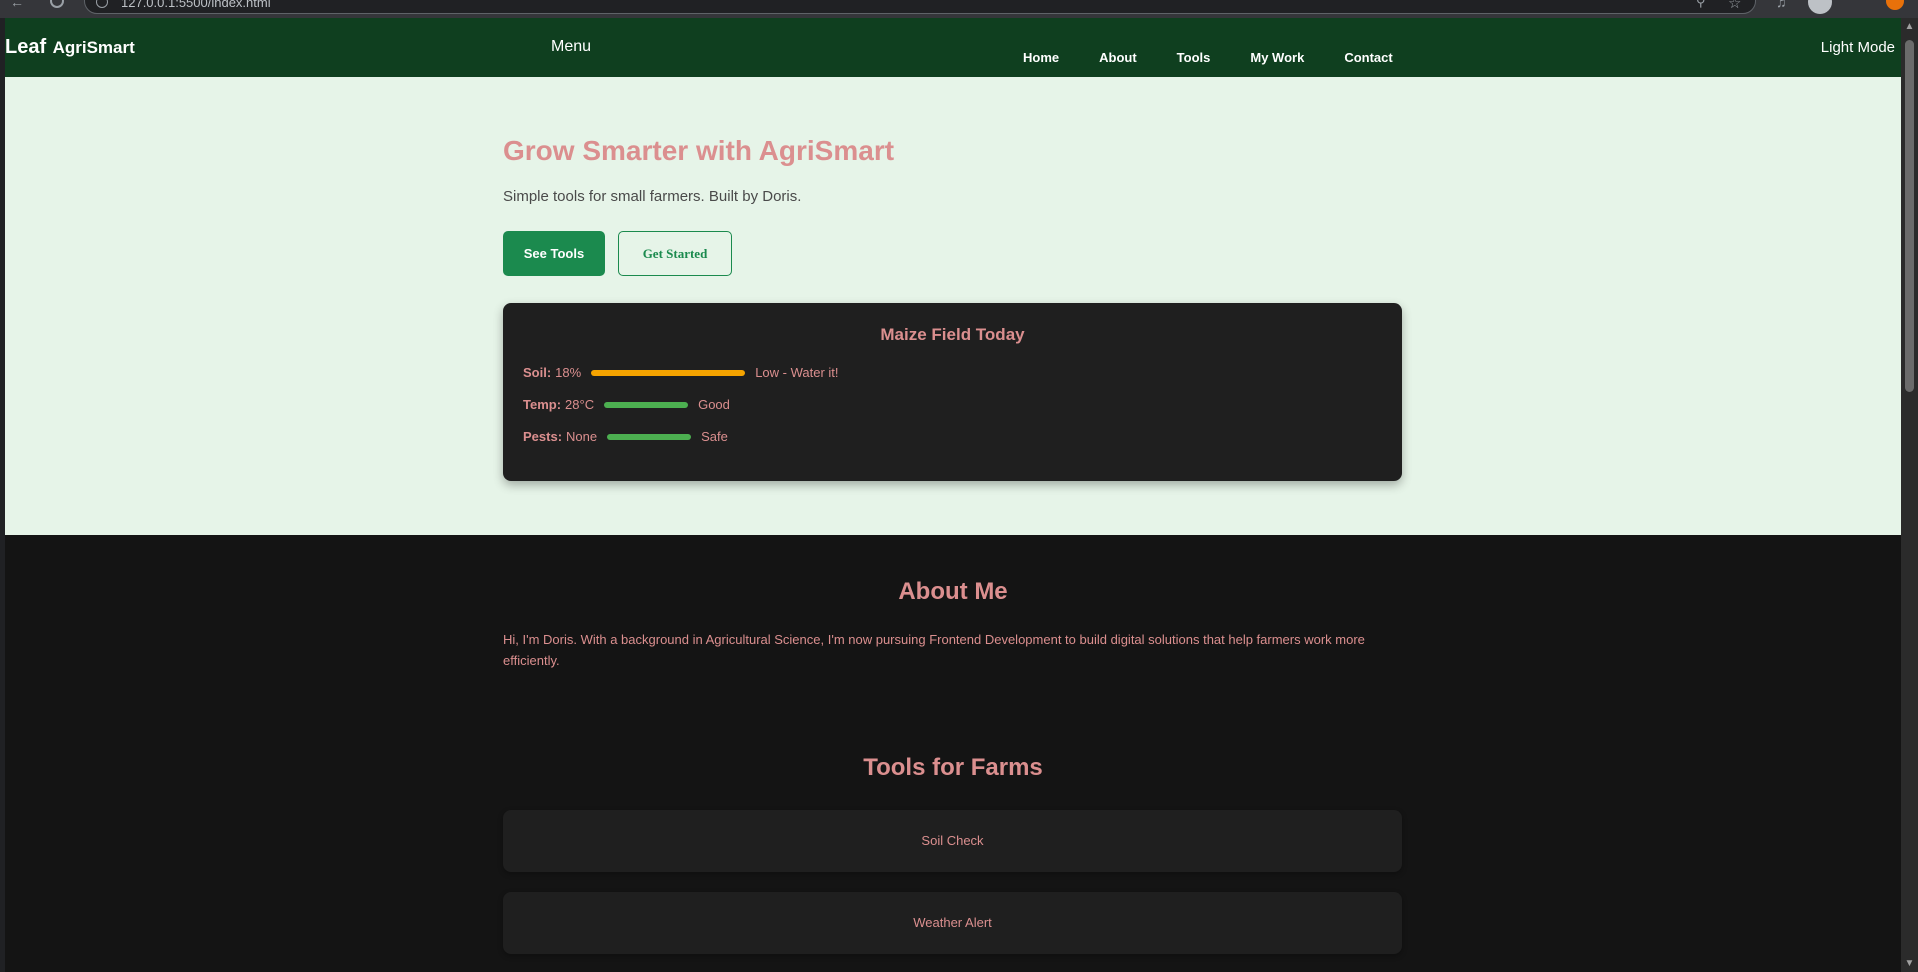 This screenshot has height=972, width=1918. I want to click on stat-label: Soil:, so click(537, 372).